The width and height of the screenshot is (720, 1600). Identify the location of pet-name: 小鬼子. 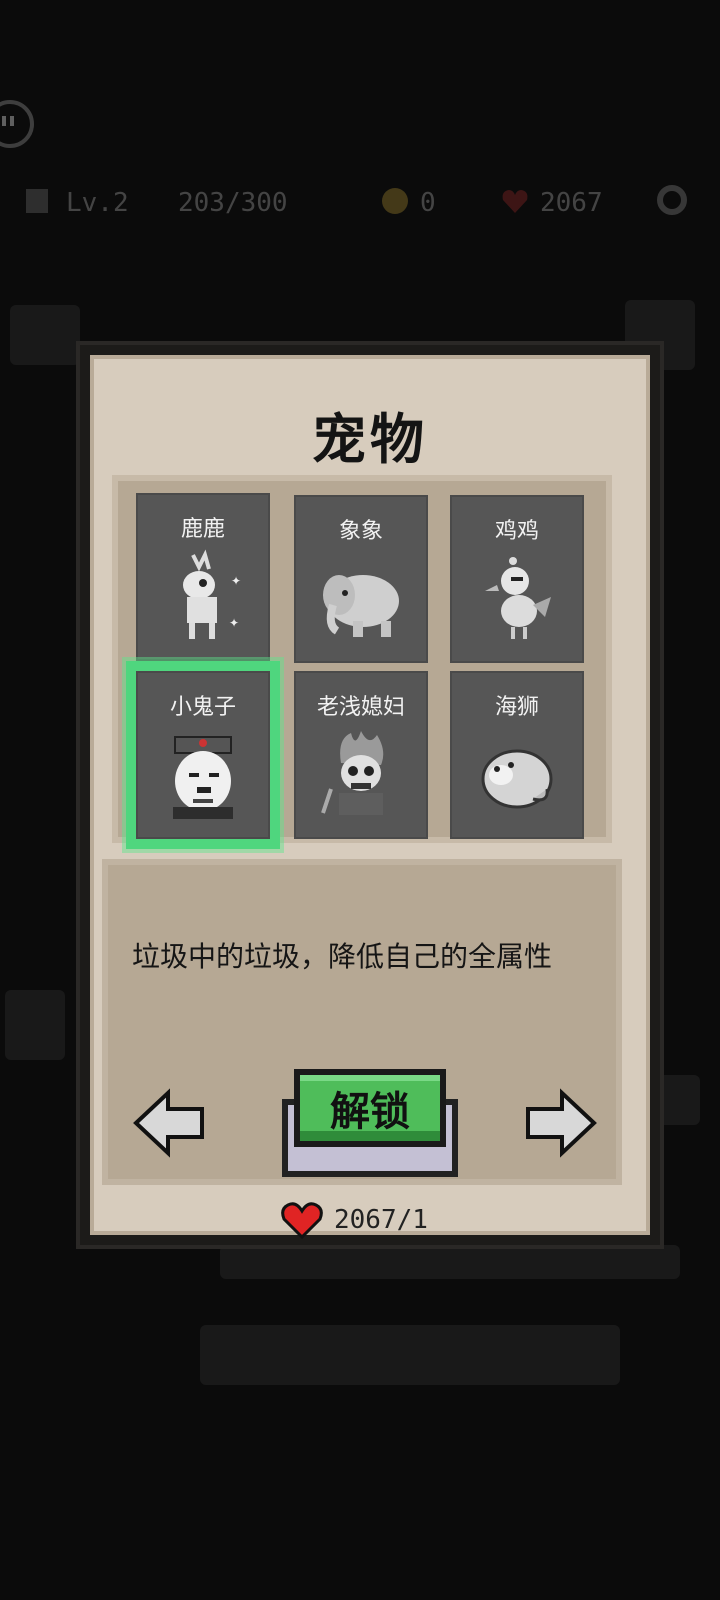
(202, 707).